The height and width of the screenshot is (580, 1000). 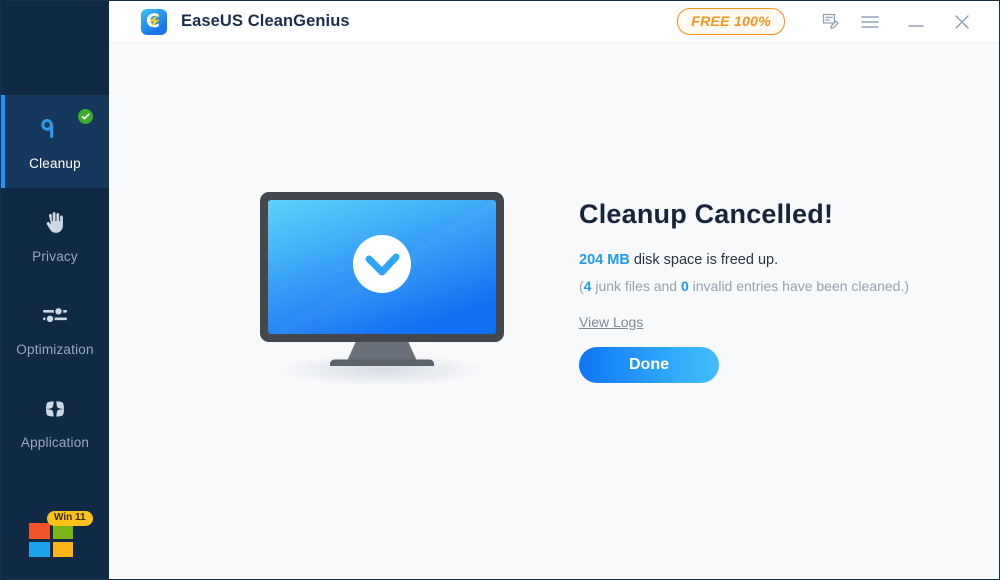 I want to click on broom-icon, so click(x=55, y=130).